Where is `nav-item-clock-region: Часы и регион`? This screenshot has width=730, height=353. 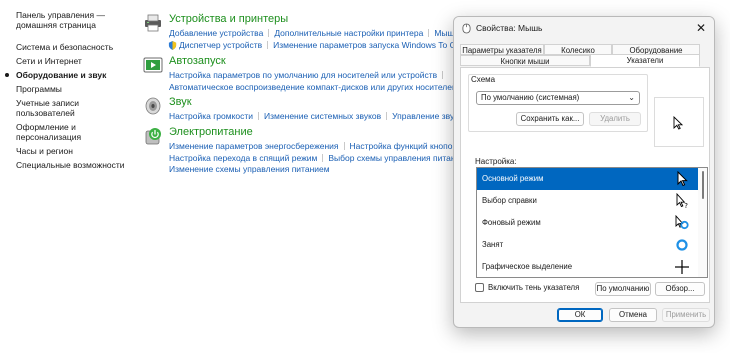 nav-item-clock-region: Часы и регион is located at coordinates (80, 151).